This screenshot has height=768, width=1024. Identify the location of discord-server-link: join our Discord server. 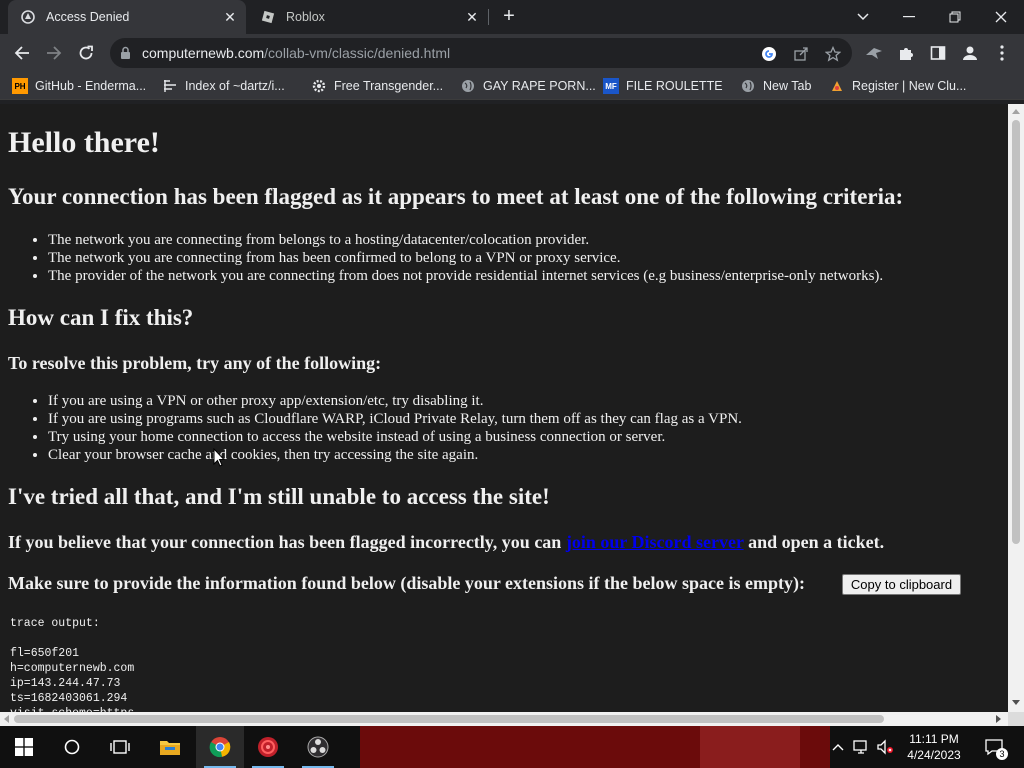
(655, 542).